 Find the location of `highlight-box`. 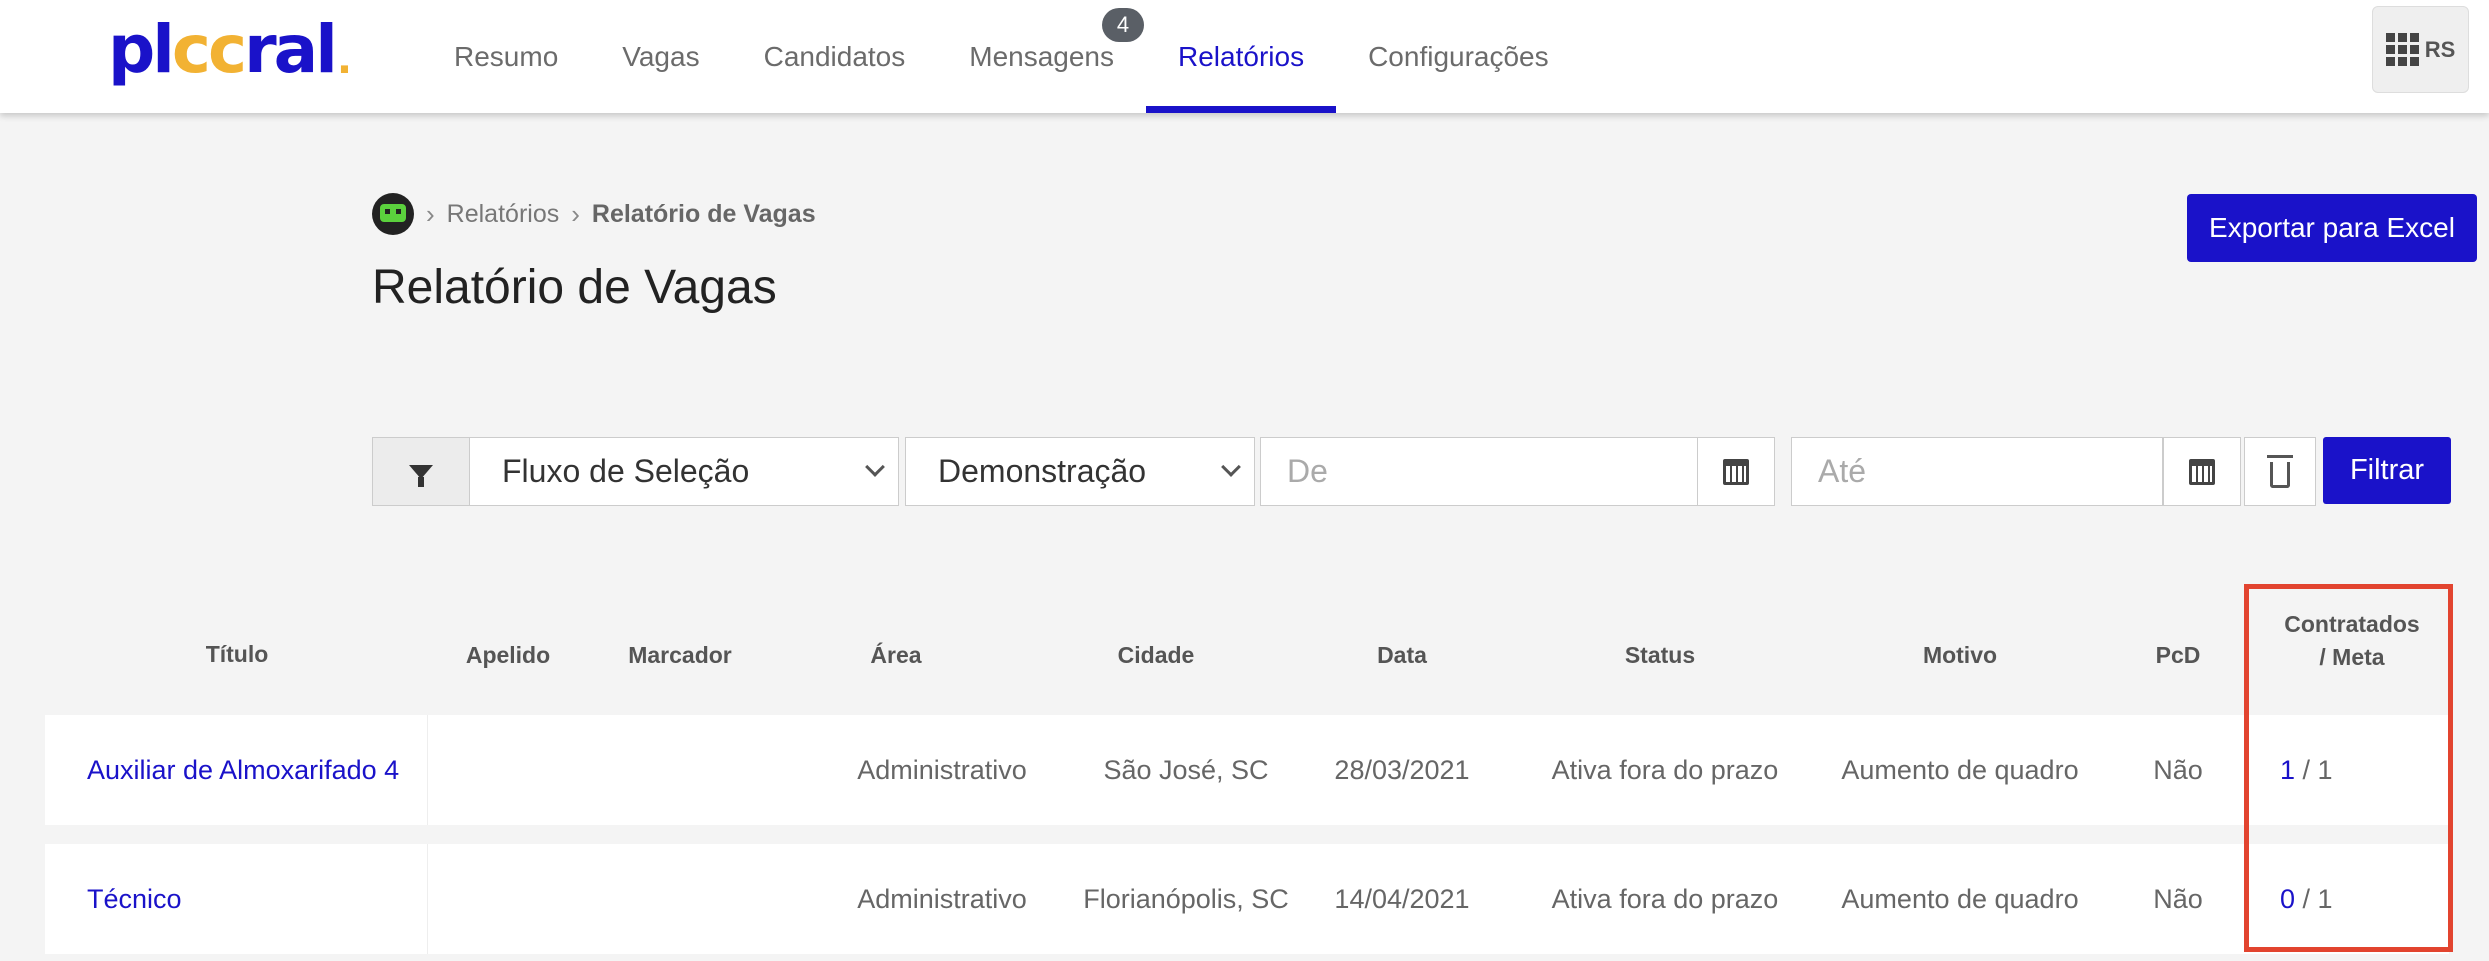

highlight-box is located at coordinates (2348, 768).